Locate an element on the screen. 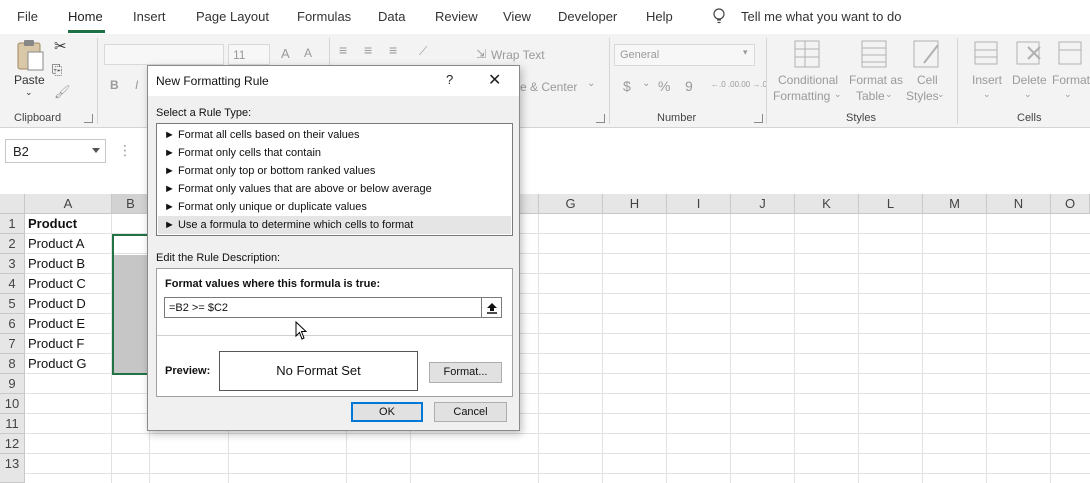  column-header-b: B is located at coordinates (131, 204).